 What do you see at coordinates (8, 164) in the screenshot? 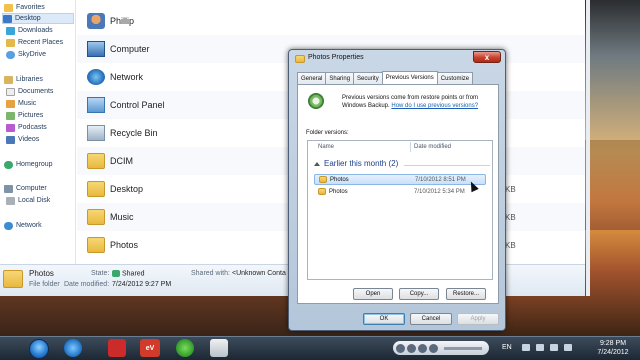
I see `homegroup-icon` at bounding box center [8, 164].